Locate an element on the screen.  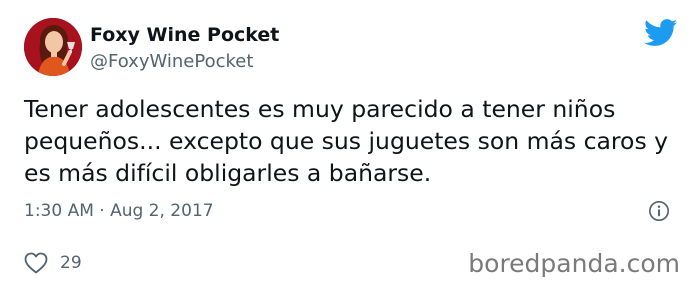
tweet-timestamp: 1:30 AM · Aug 2, 2017 is located at coordinates (119, 211).